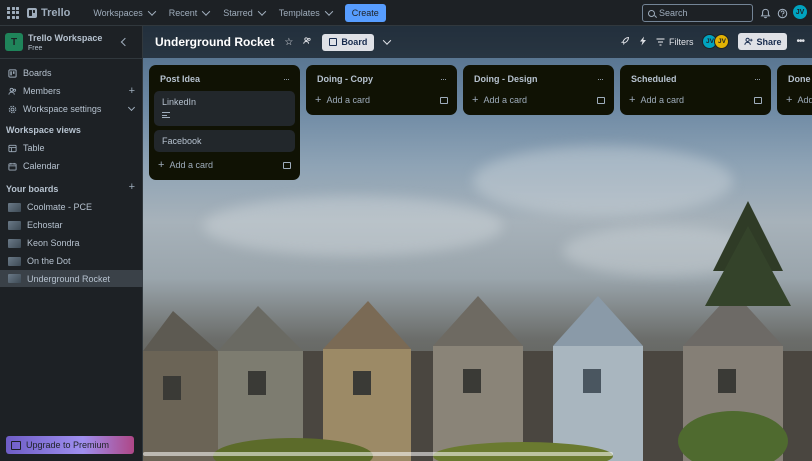  What do you see at coordinates (660, 41) in the screenshot?
I see `filter-icon` at bounding box center [660, 41].